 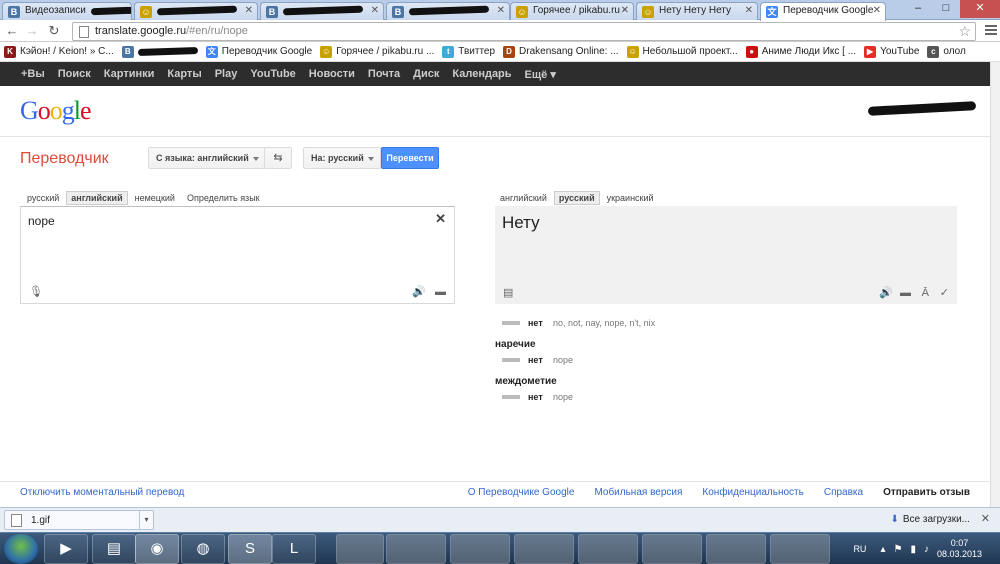 What do you see at coordinates (882, 549) in the screenshot?
I see `show-hidden-icons-icon: ▴` at bounding box center [882, 549].